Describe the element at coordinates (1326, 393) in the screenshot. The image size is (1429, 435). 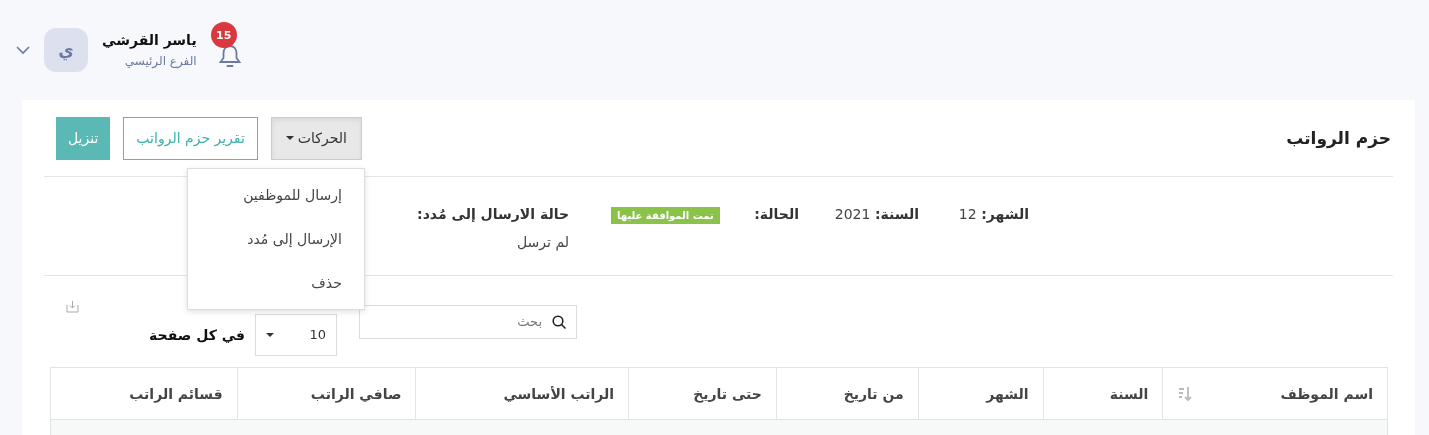
I see `column-header: اسم الموظف` at that location.